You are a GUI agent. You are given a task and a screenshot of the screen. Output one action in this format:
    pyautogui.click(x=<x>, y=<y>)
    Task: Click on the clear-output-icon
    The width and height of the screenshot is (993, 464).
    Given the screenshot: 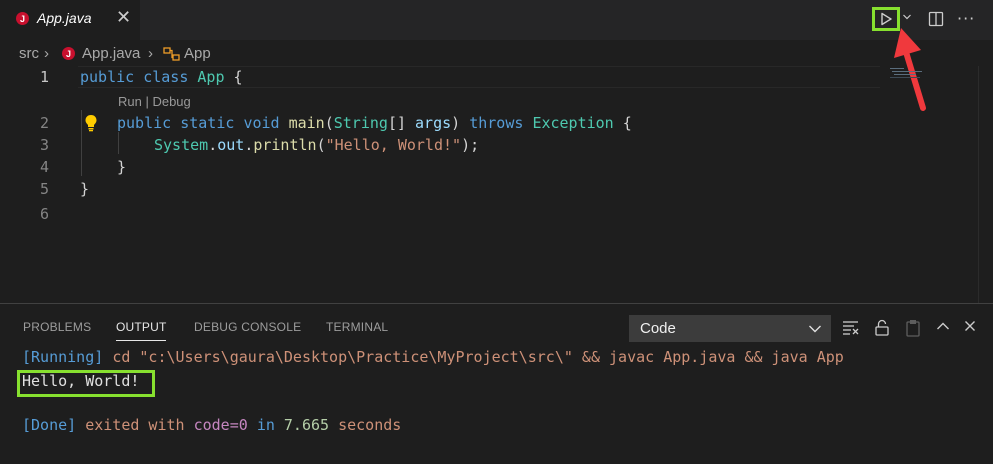 What is the action you would take?
    pyautogui.click(x=851, y=327)
    